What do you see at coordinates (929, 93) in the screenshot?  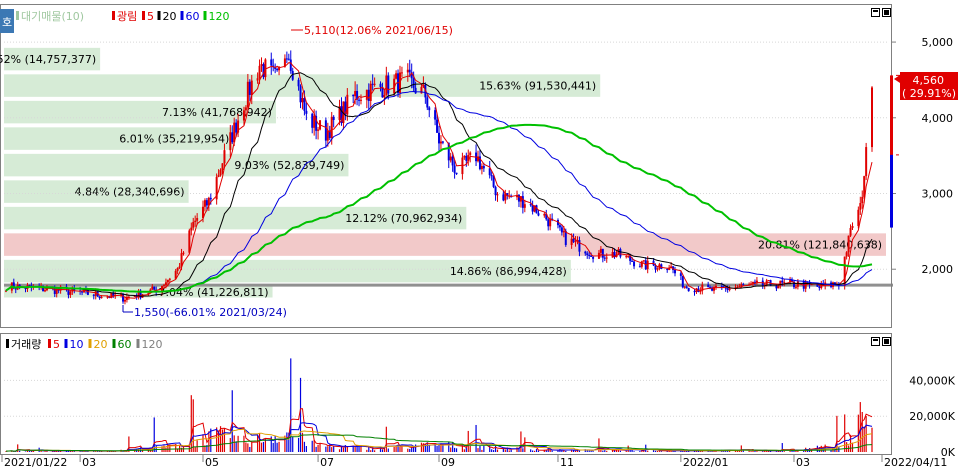 I see `current-change: ( 29.91%)` at bounding box center [929, 93].